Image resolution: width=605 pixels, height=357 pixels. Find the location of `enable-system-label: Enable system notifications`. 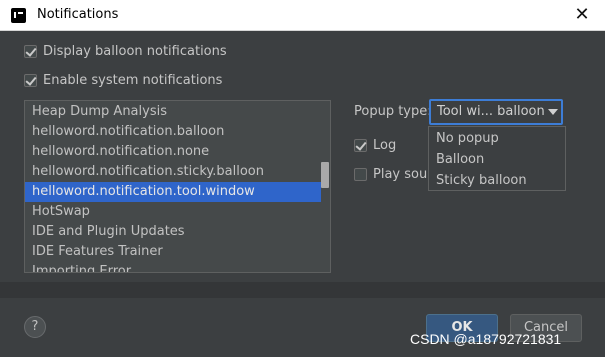

enable-system-label: Enable system notifications is located at coordinates (133, 80).